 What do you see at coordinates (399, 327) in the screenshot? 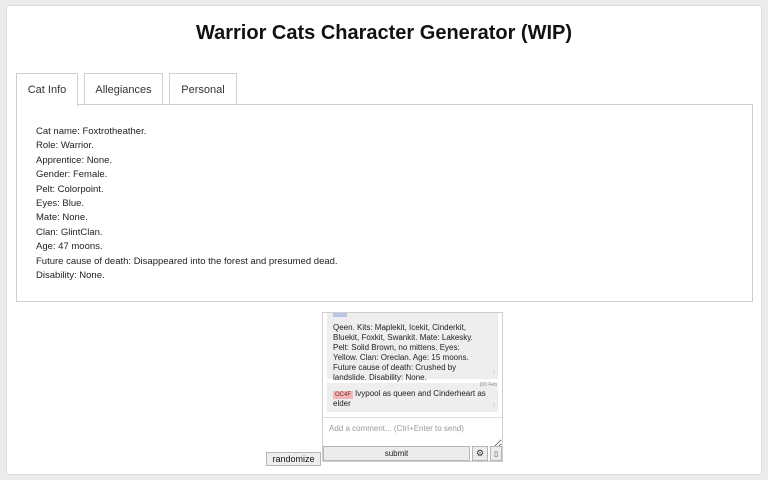
I see `comment-line: Qeen. Kits: Maplekit, Icekit, Cinderkit,` at bounding box center [399, 327].